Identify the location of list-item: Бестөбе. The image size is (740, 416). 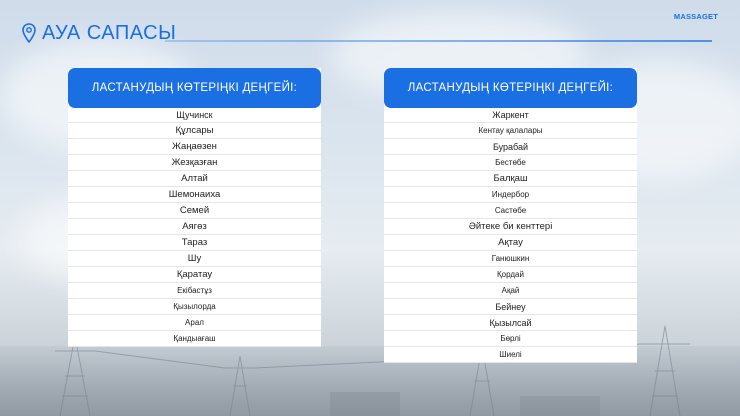
(510, 163).